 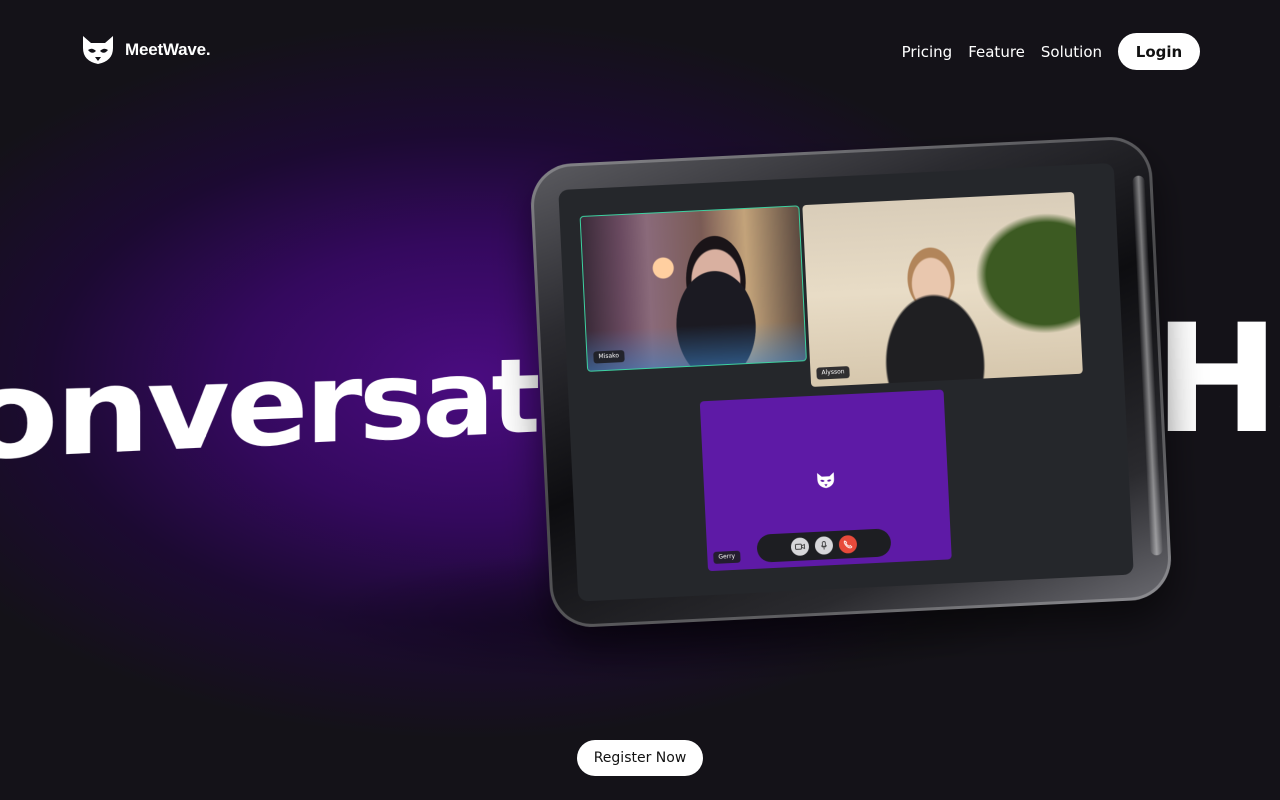 What do you see at coordinates (1071, 52) in the screenshot?
I see `nav-link-solution: Solution` at bounding box center [1071, 52].